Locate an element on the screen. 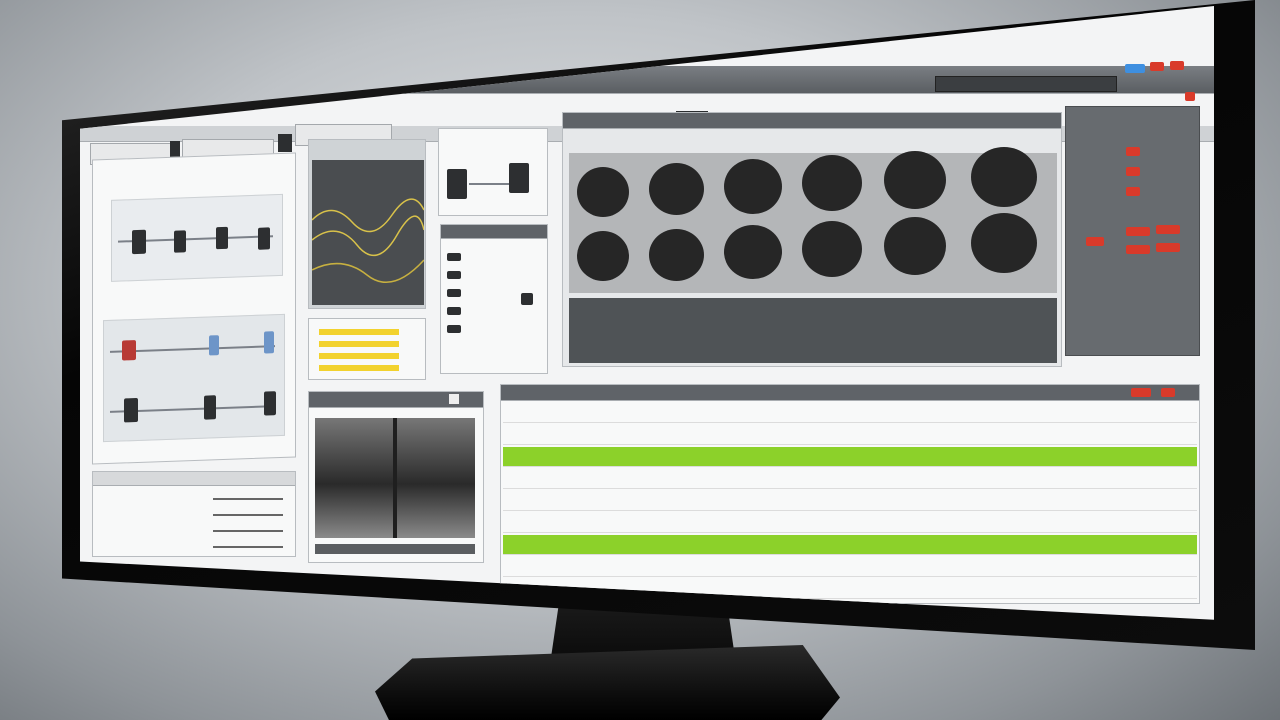 Image resolution: width=1280 pixels, height=720 pixels. video-panel is located at coordinates (396, 477).